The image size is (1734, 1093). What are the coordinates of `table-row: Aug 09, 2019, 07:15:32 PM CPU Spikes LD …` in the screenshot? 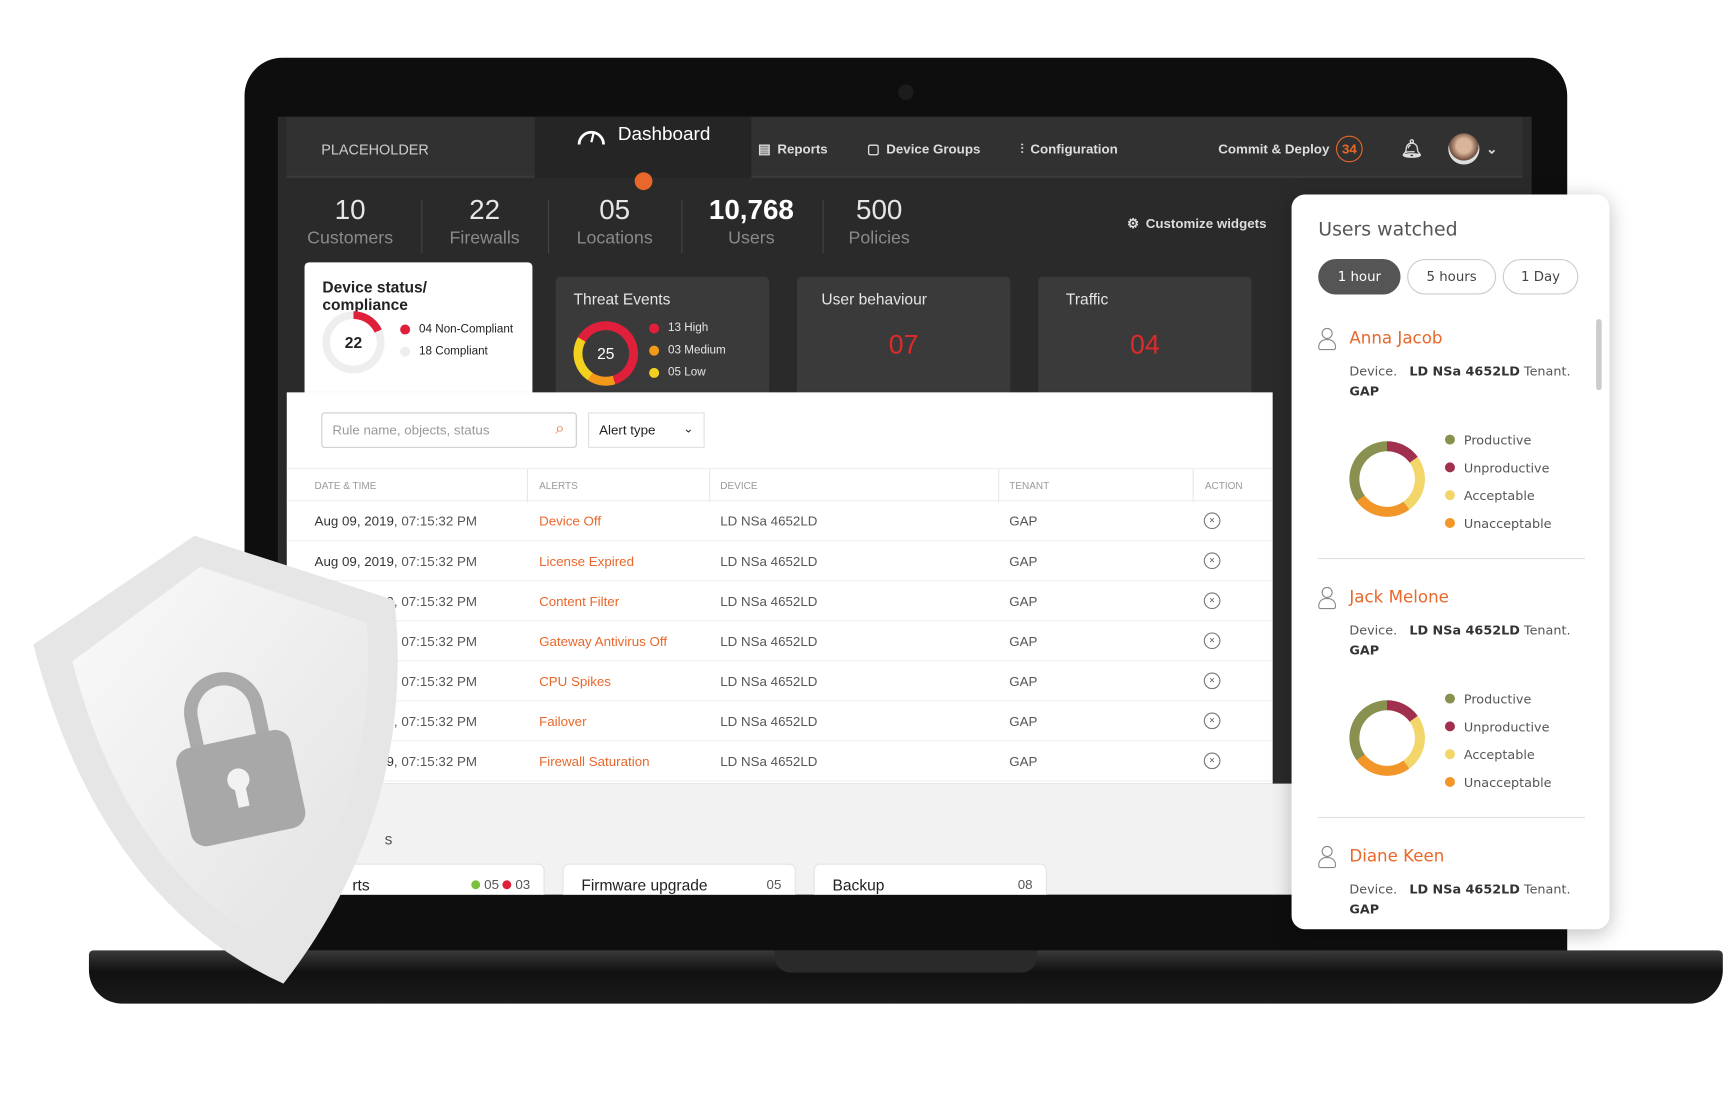 It's located at (779, 681).